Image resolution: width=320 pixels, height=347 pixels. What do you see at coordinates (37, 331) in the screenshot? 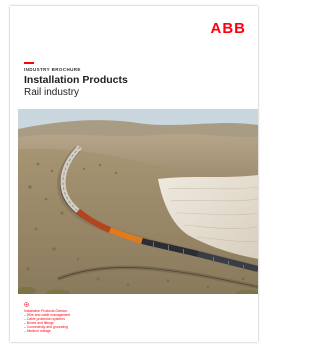
I see `division-list-item: – Medium voltage` at bounding box center [37, 331].